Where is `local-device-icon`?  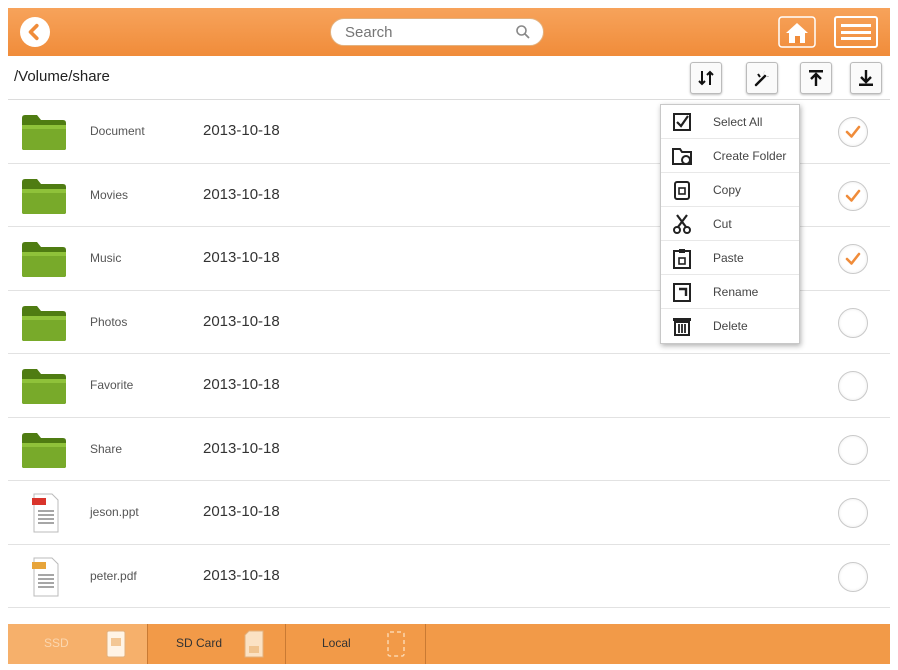
local-device-icon is located at coordinates (396, 644).